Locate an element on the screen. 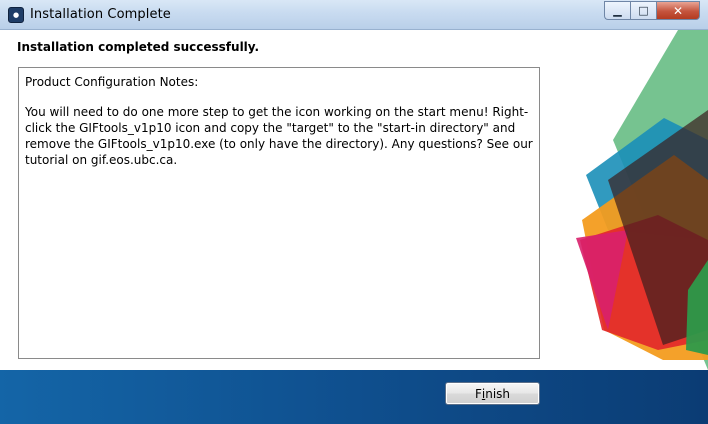 This screenshot has height=424, width=708. window-title: Installation Complete is located at coordinates (100, 14).